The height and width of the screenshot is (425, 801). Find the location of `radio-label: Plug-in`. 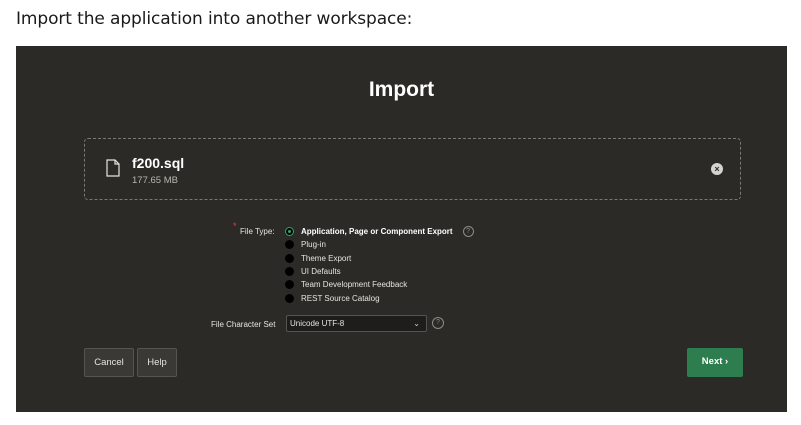

radio-label: Plug-in is located at coordinates (313, 245).